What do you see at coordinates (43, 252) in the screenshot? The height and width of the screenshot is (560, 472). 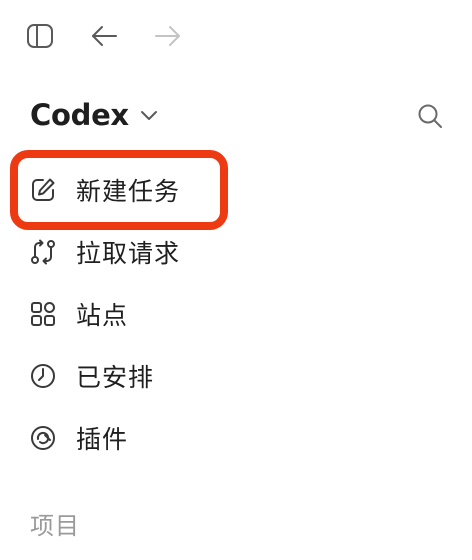 I see `pull-request-icon` at bounding box center [43, 252].